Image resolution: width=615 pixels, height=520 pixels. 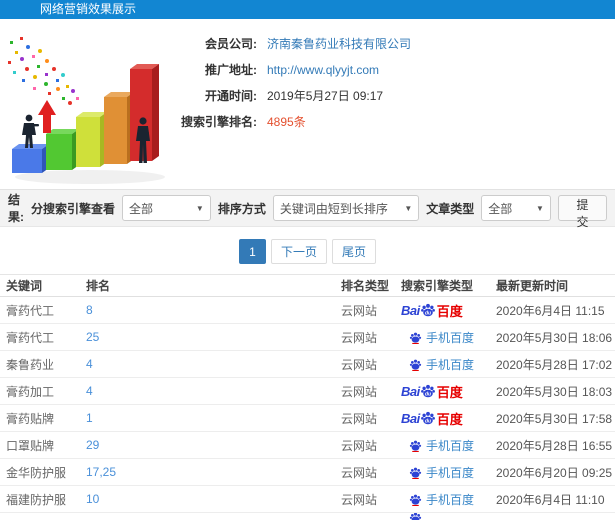 What do you see at coordinates (554, 418) in the screenshot?
I see `update-time-cell: 2020年5月30日 17:58` at bounding box center [554, 418].